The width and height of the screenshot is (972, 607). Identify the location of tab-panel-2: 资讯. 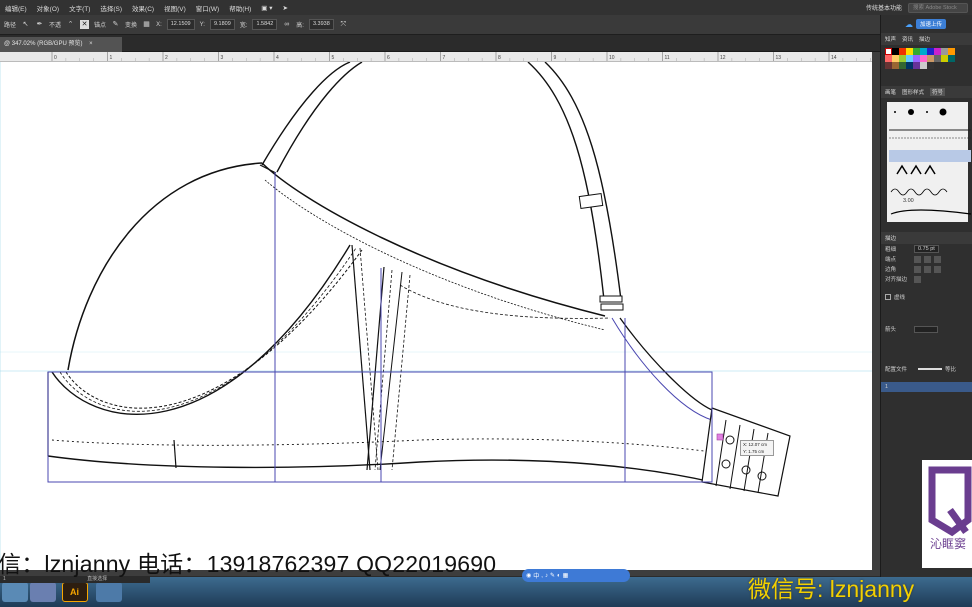
(907, 39).